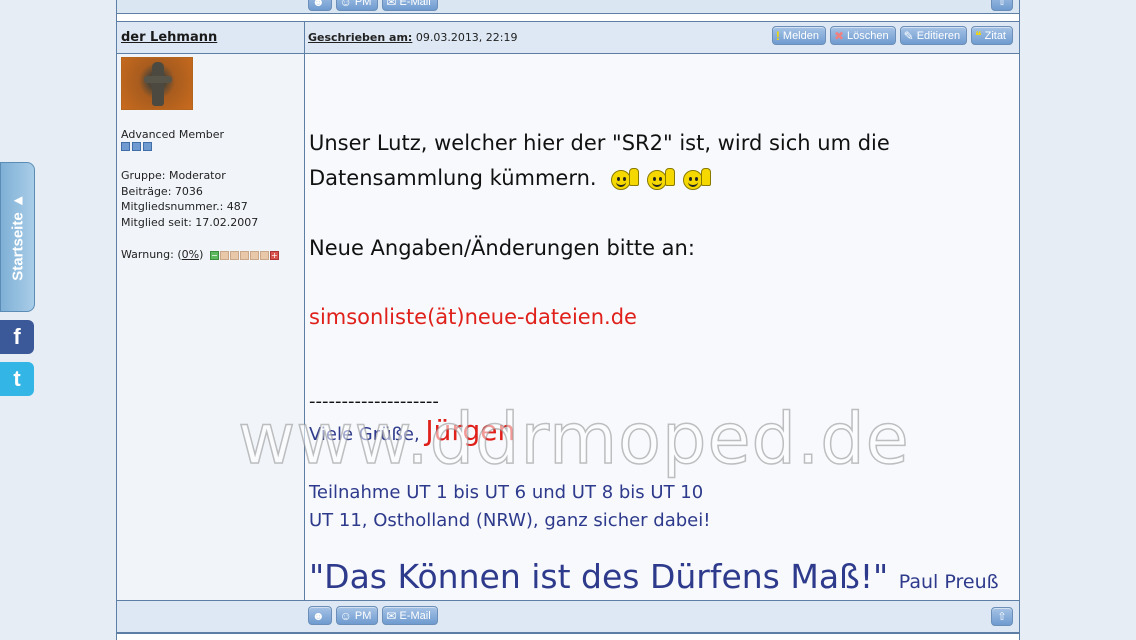 The image size is (1136, 640). What do you see at coordinates (17, 337) in the screenshot?
I see `facebook-icon: f` at bounding box center [17, 337].